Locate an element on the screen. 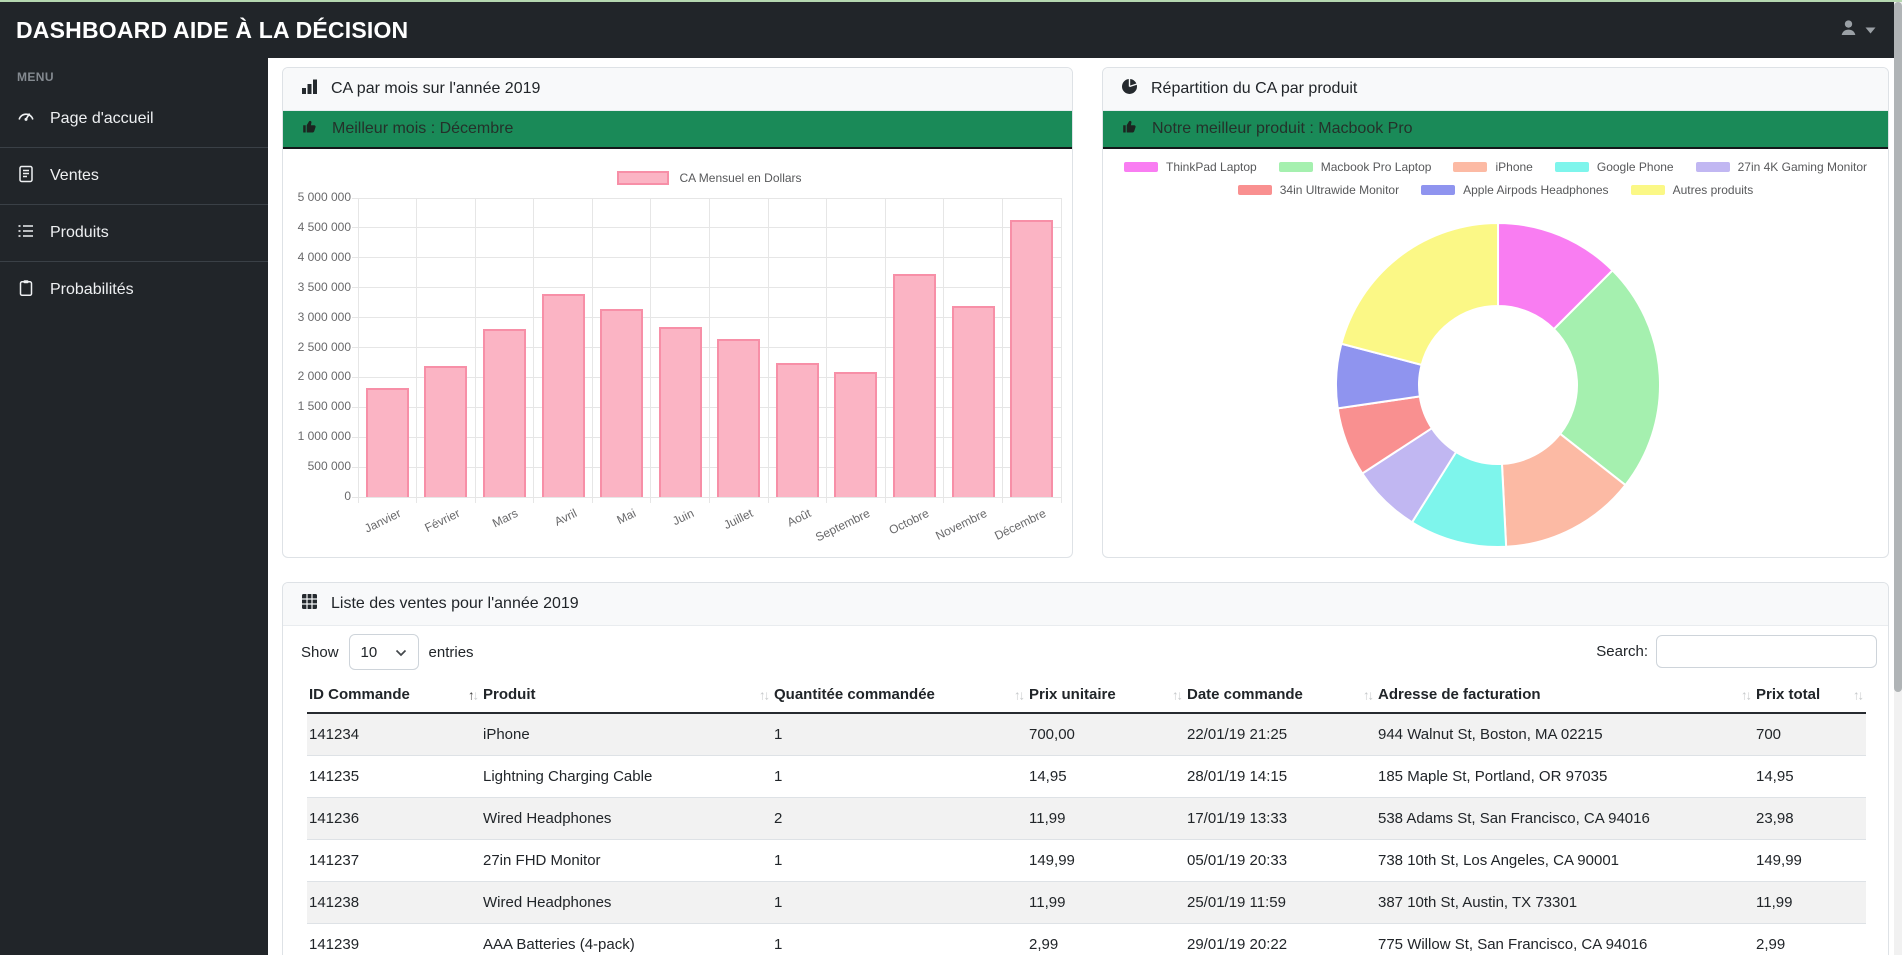 This screenshot has height=955, width=1902. column-header-produit: Produit ↑↓ is located at coordinates (626, 695).